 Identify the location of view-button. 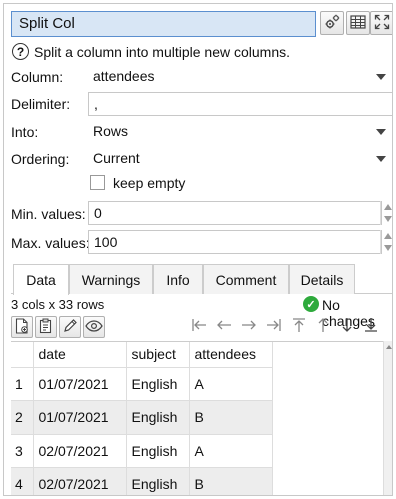
(94, 327).